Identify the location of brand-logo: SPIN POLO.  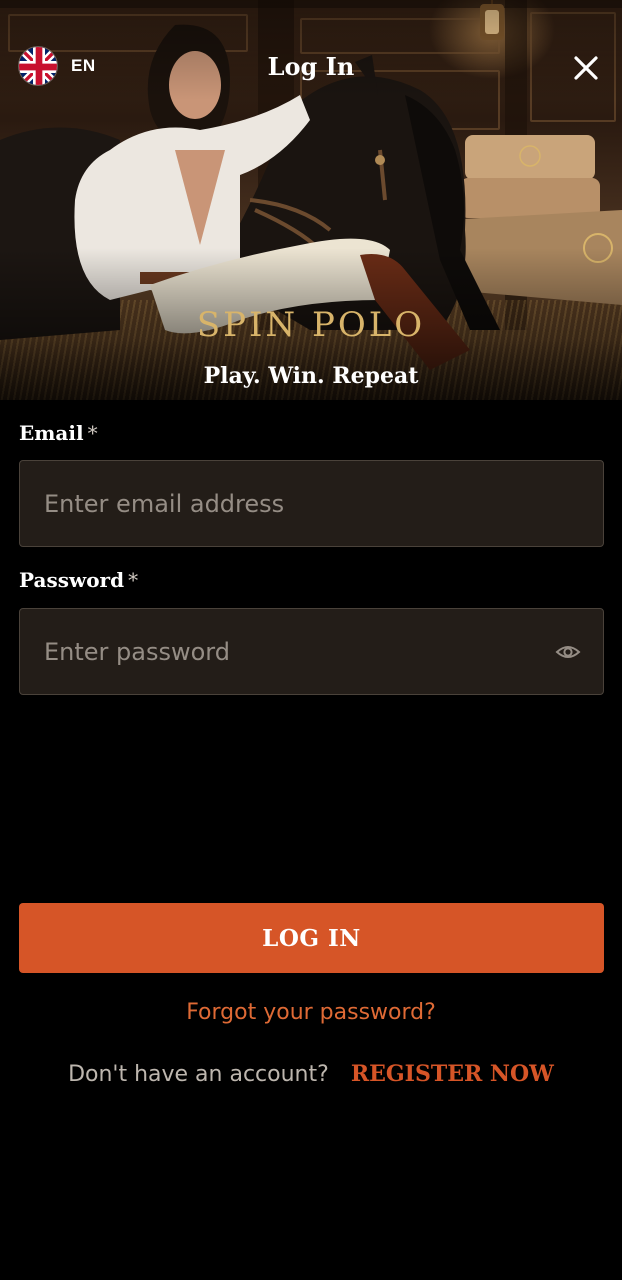
(311, 325).